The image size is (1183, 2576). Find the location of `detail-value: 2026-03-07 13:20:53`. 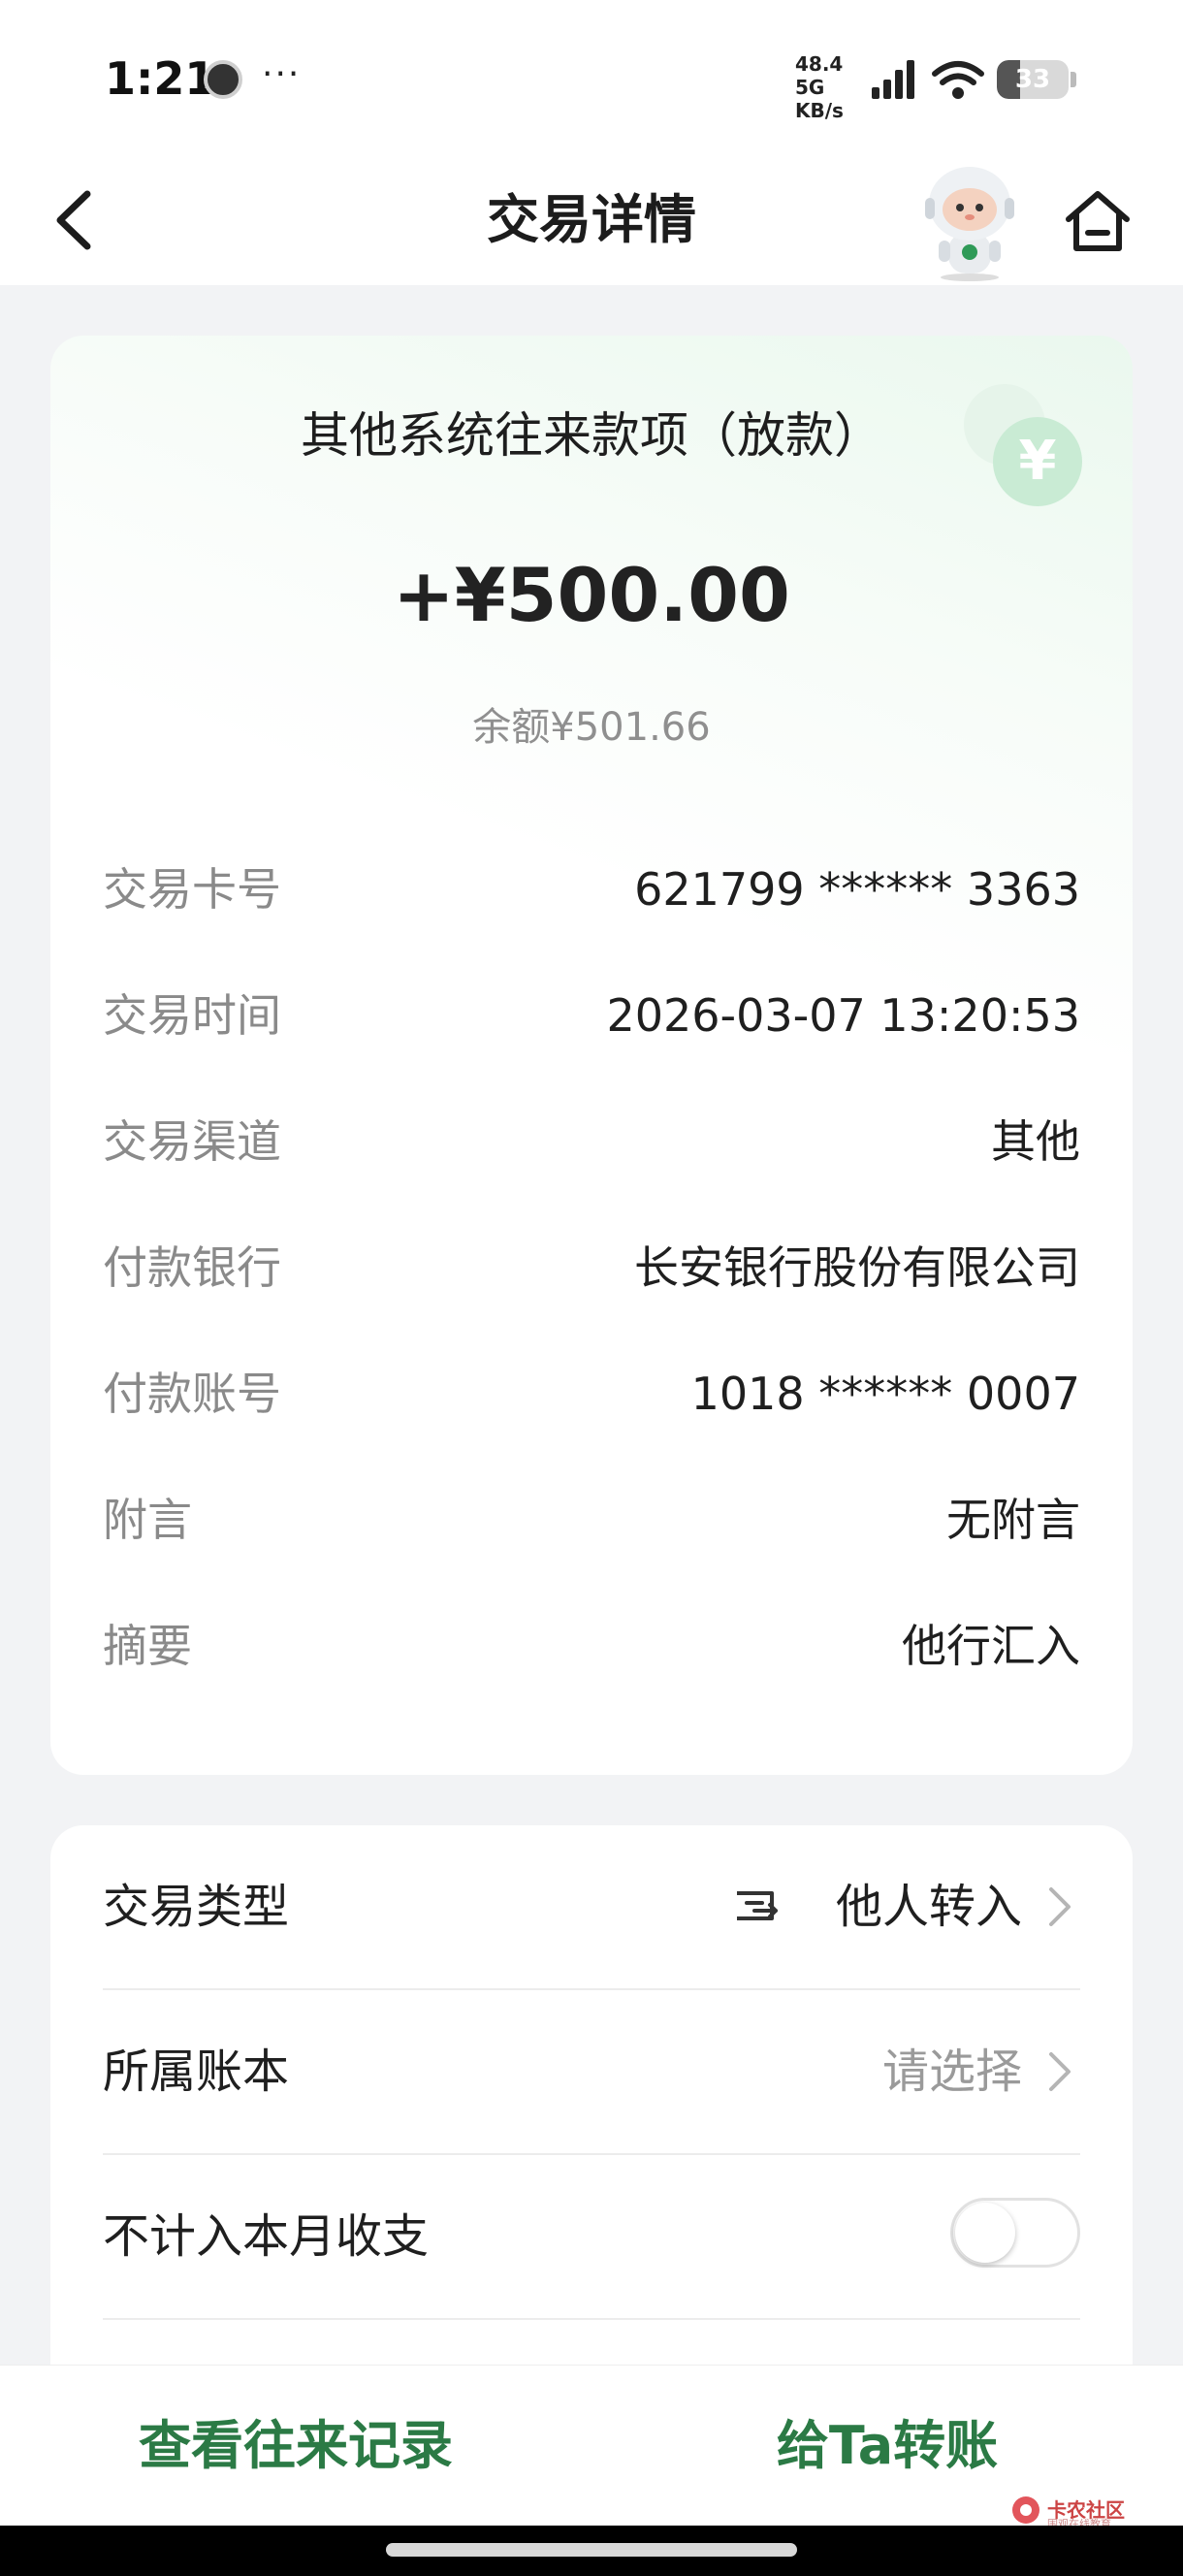

detail-value: 2026-03-07 13:20:53 is located at coordinates (843, 1015).